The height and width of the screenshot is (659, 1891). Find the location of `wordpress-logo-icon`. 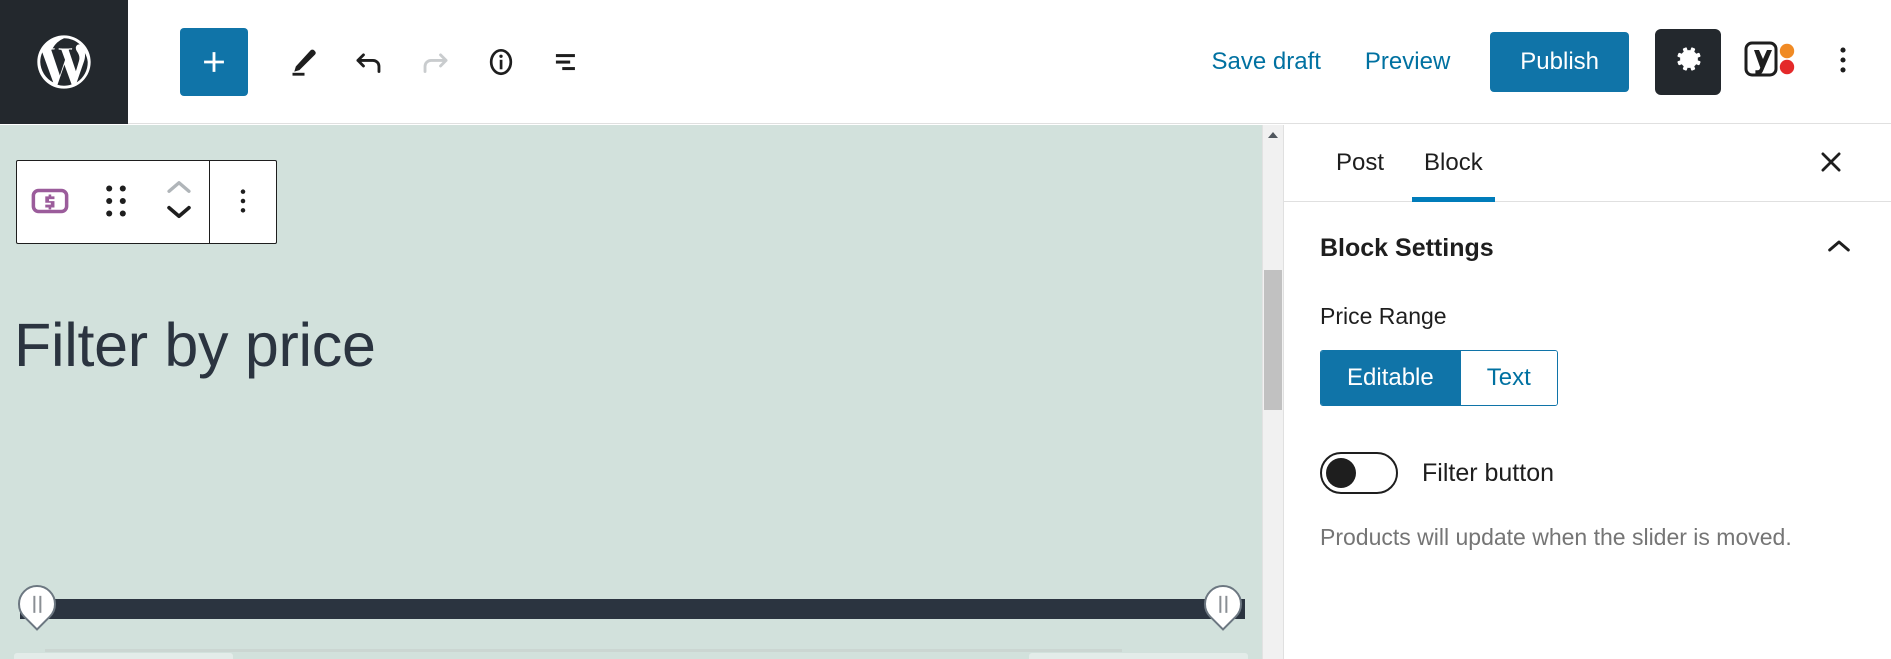

wordpress-logo-icon is located at coordinates (64, 62).